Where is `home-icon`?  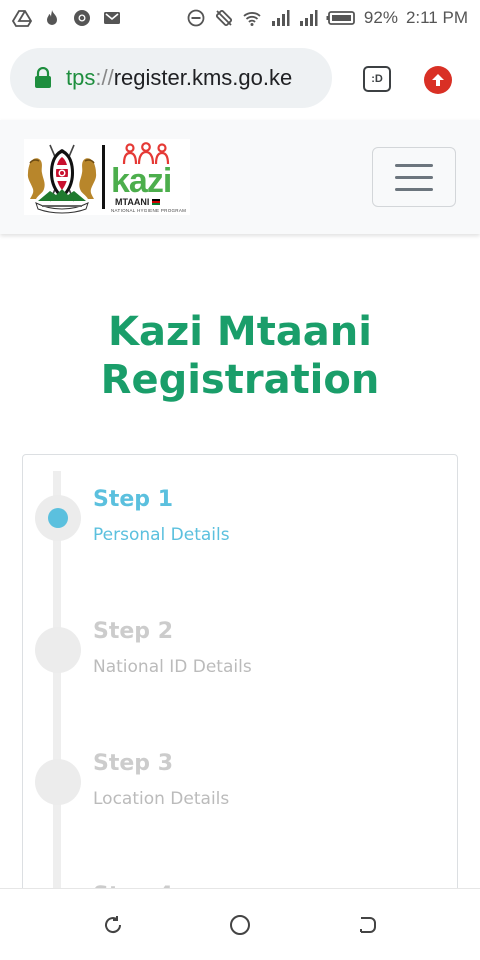 home-icon is located at coordinates (239, 924).